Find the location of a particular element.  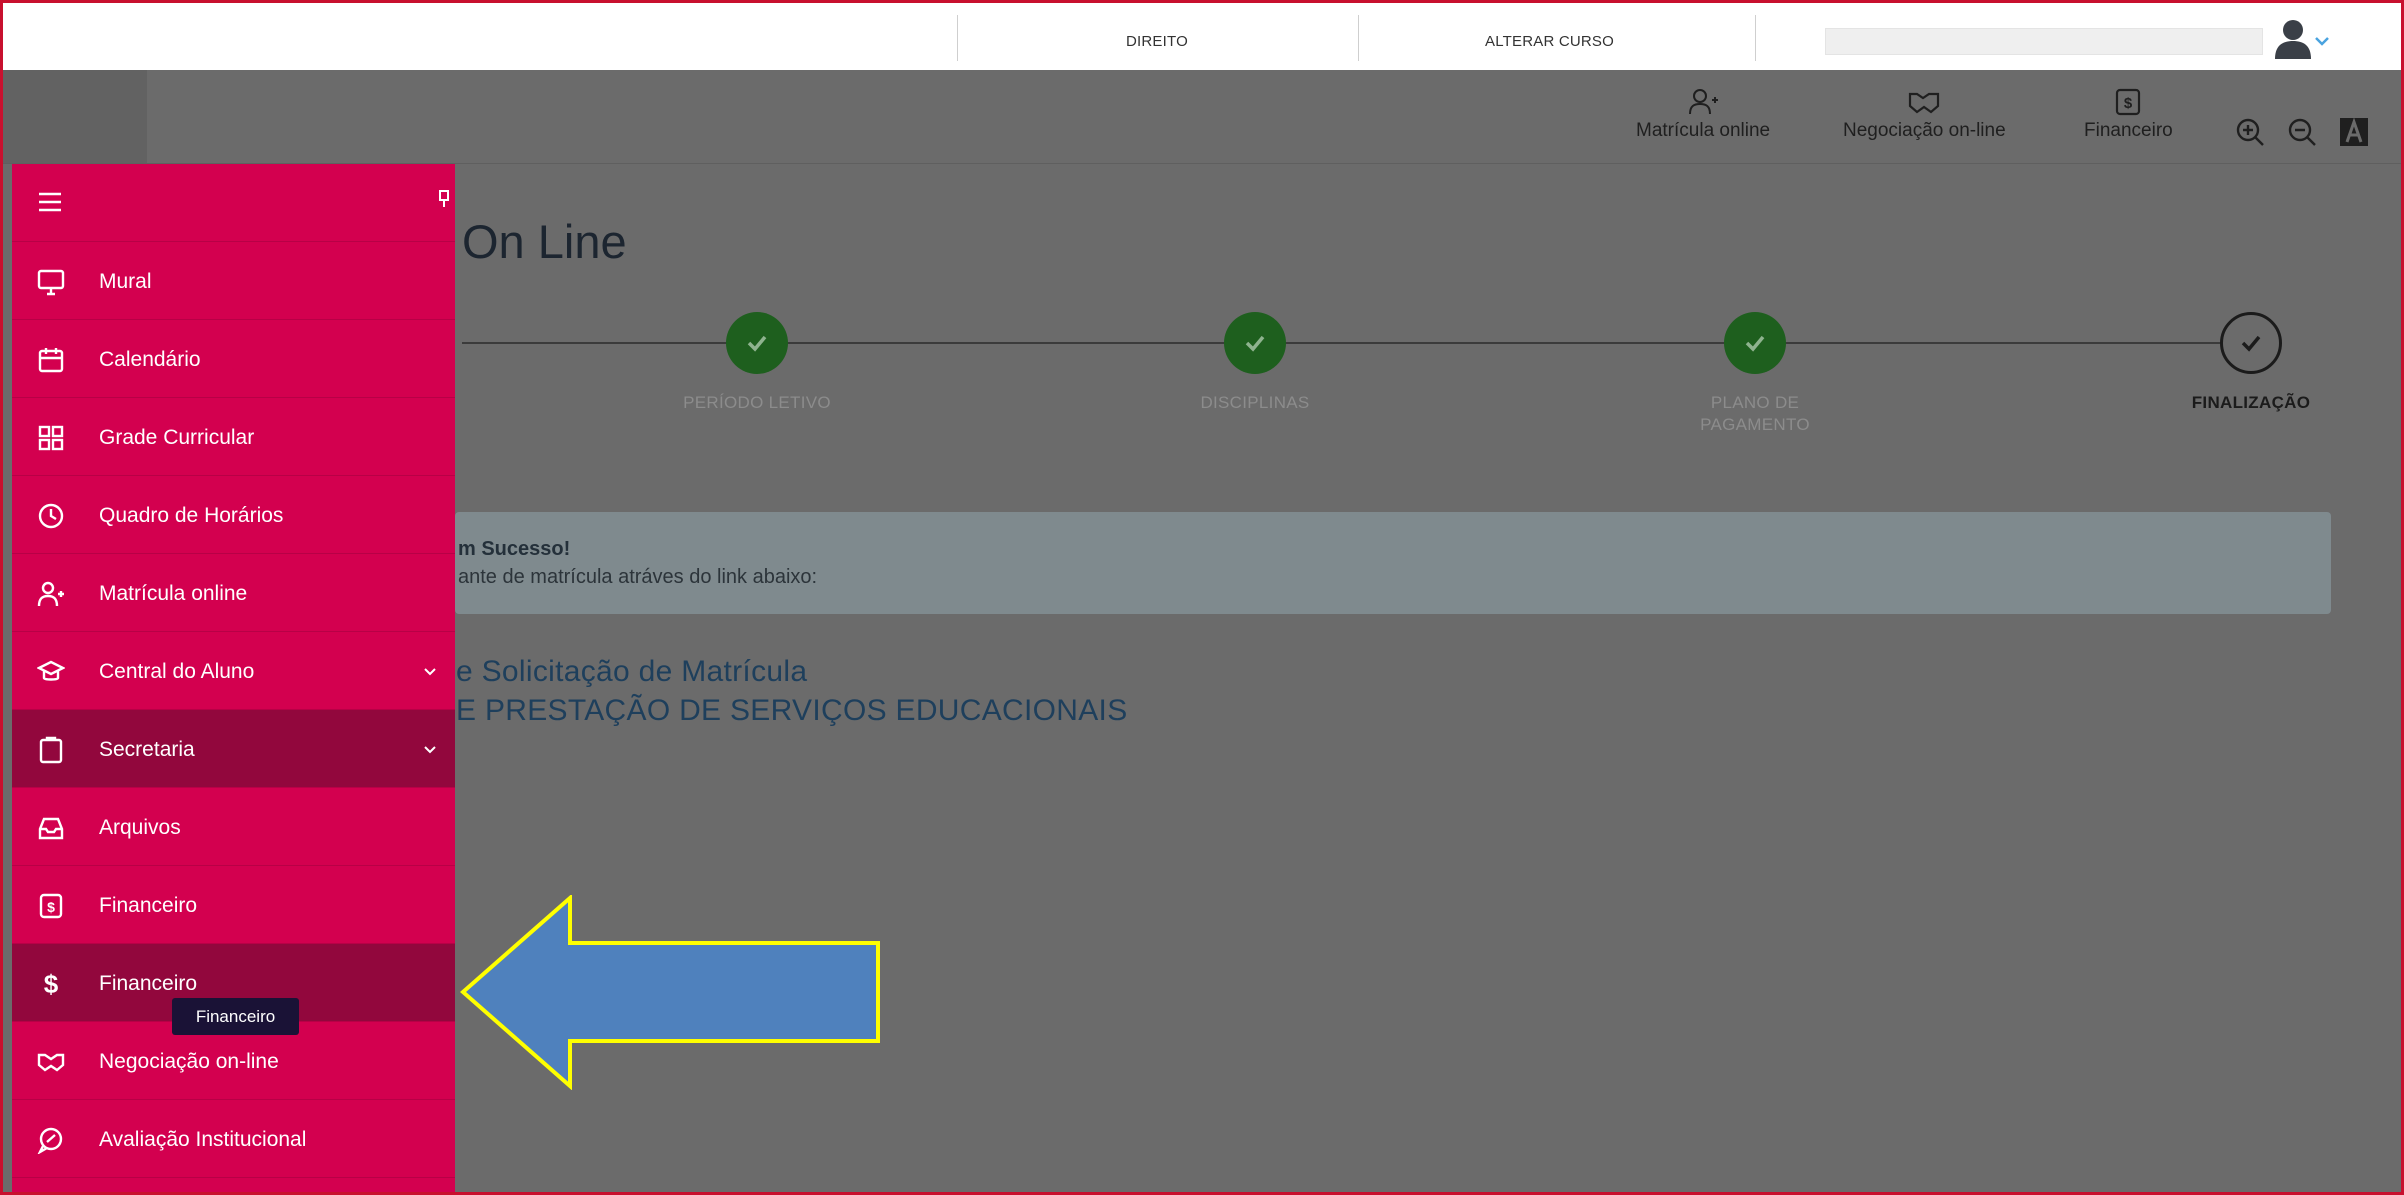

step-periodo-letivo is located at coordinates (757, 343).